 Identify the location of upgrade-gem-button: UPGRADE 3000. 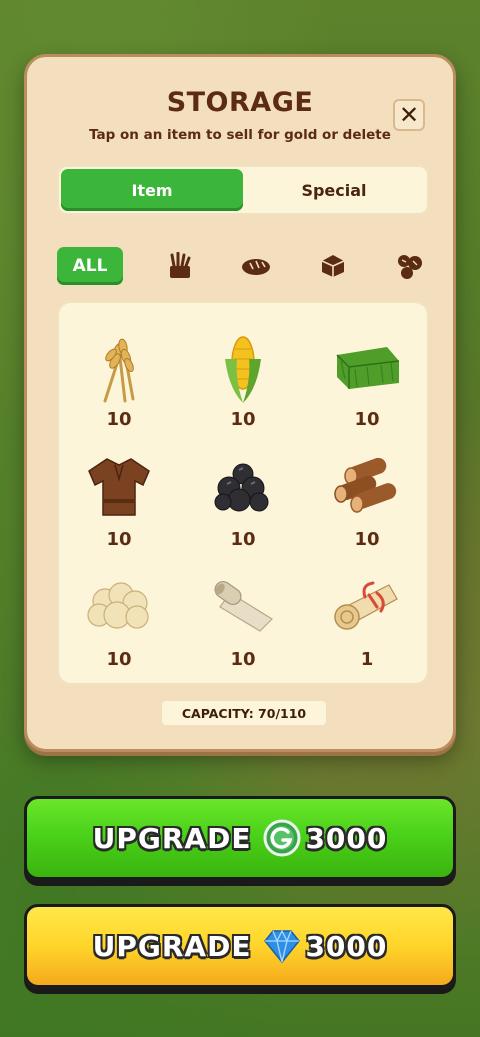
(240, 946).